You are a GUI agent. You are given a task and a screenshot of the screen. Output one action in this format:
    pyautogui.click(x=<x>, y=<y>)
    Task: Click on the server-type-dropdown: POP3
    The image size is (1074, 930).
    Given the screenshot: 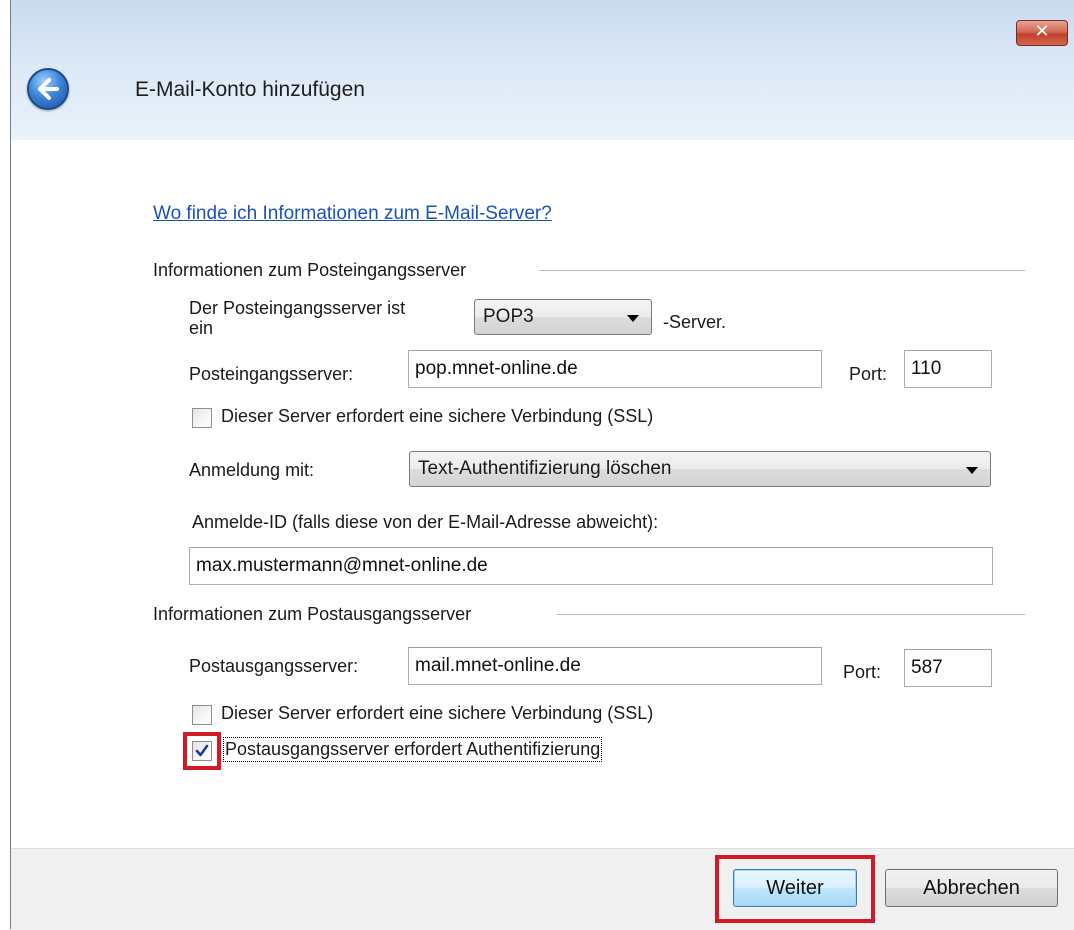 What is the action you would take?
    pyautogui.click(x=563, y=317)
    